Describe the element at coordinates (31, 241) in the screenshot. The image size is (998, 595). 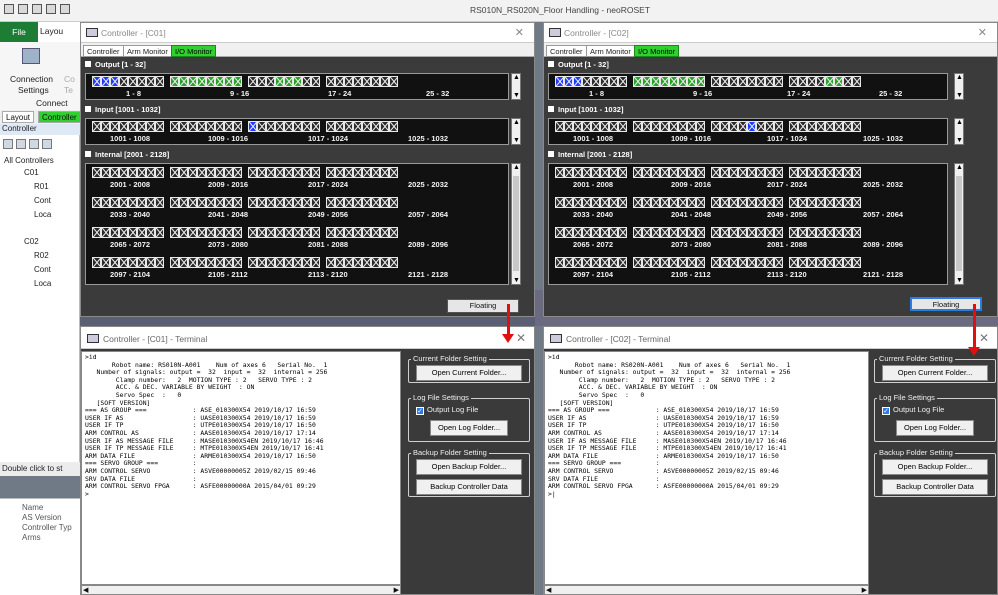
I see `tree-c02: C02` at that location.